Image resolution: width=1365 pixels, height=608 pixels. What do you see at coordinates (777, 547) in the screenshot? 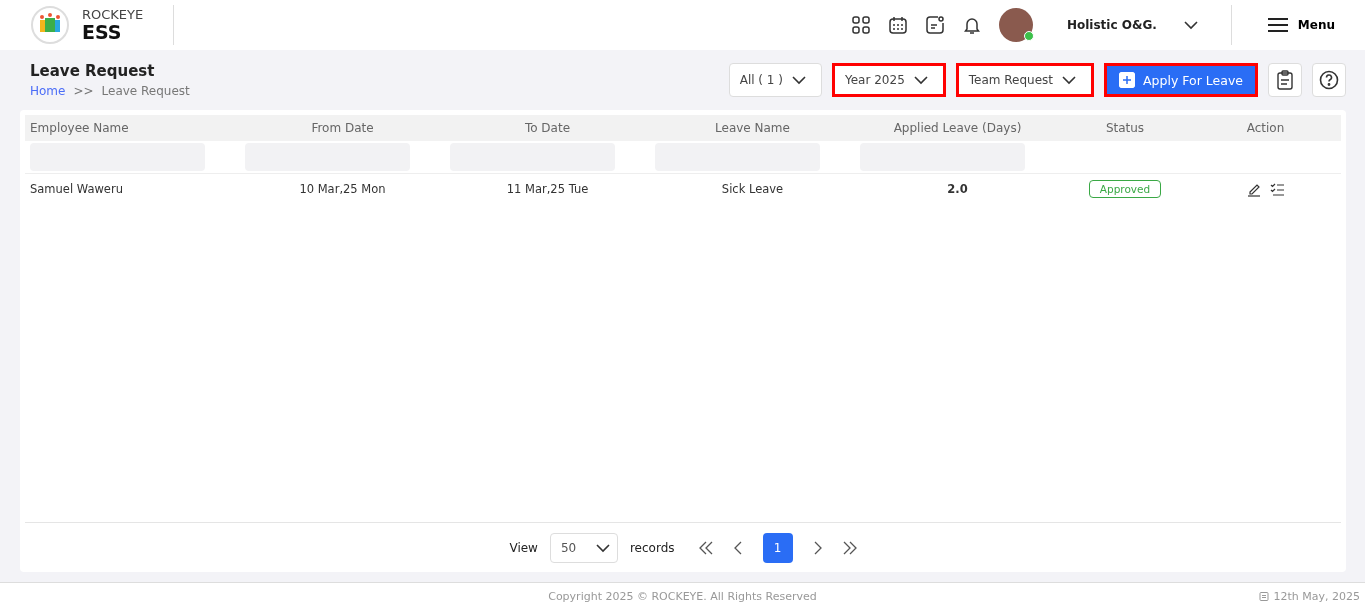
I see `page-button: 1` at bounding box center [777, 547].